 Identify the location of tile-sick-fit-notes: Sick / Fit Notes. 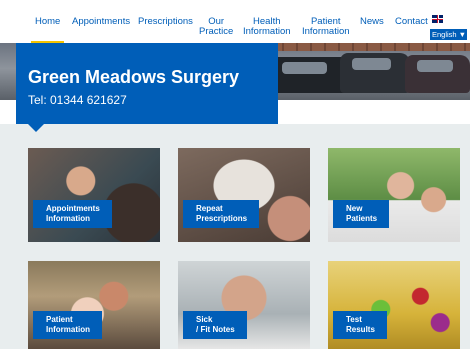
(244, 305).